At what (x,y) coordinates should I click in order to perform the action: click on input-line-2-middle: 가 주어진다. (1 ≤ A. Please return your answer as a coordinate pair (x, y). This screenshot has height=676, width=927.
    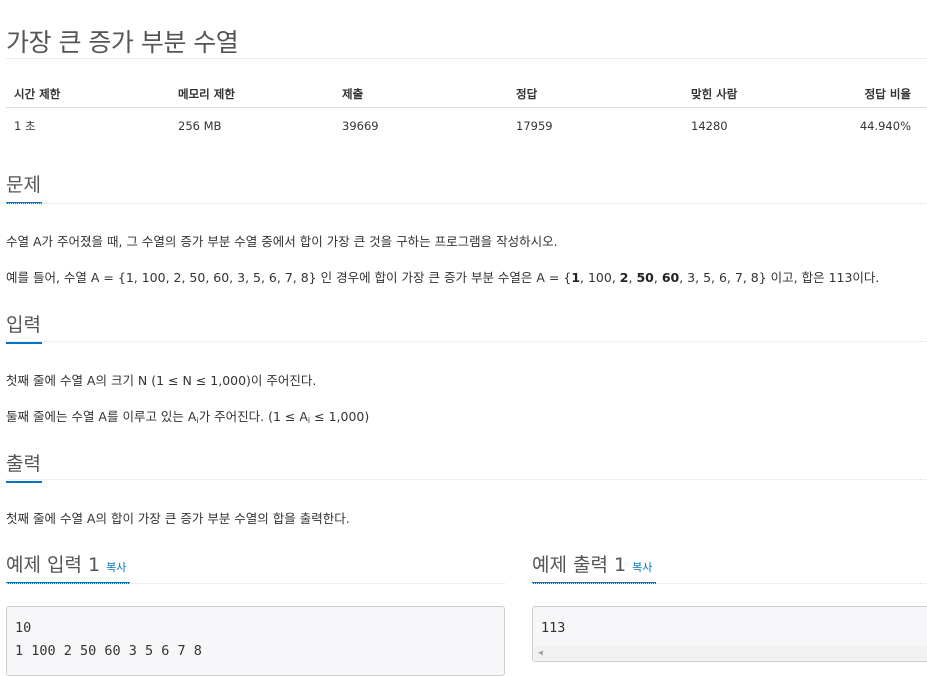
    Looking at the image, I should click on (253, 416).